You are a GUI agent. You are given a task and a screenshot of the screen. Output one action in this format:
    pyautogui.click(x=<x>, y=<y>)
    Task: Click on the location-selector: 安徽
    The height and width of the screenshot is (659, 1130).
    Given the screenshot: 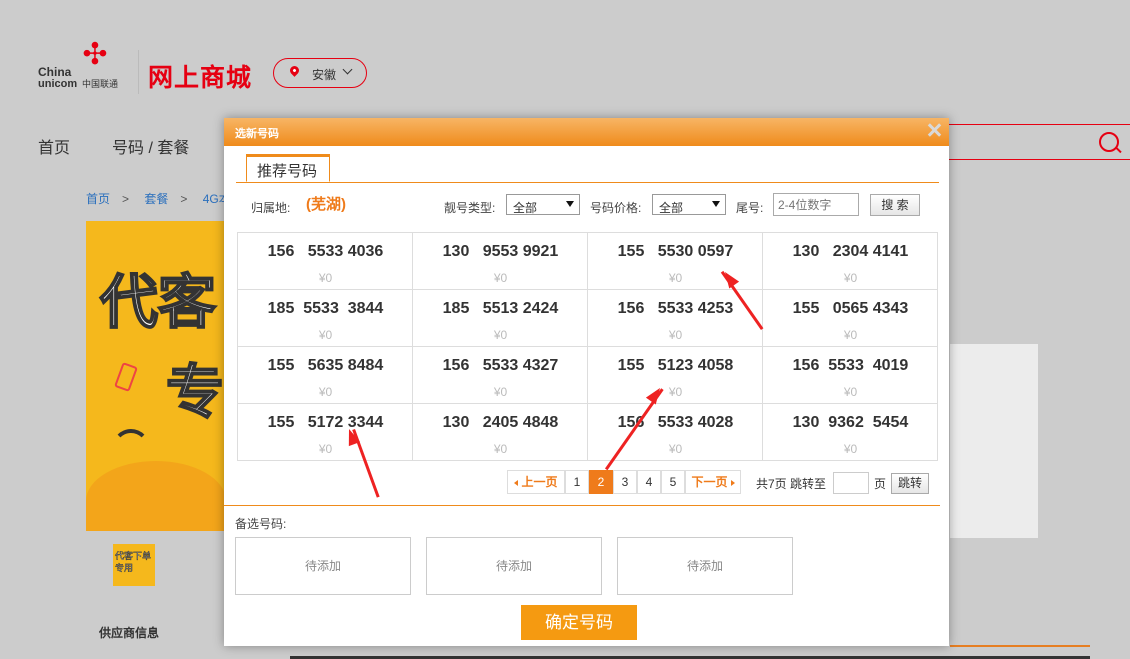 What is the action you would take?
    pyautogui.click(x=320, y=73)
    